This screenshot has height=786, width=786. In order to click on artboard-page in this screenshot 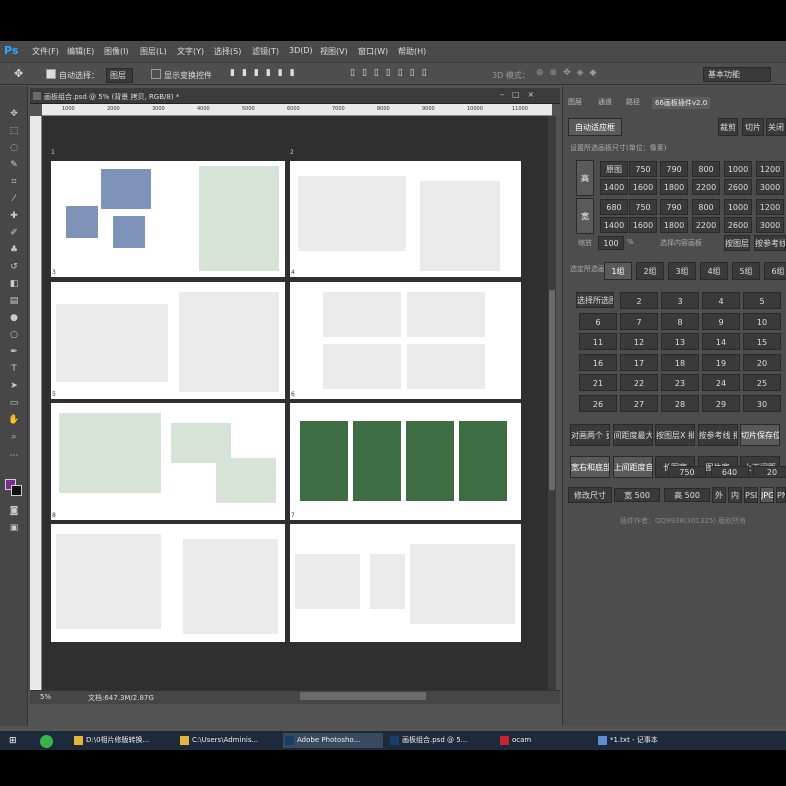, I will do `click(168, 583)`.